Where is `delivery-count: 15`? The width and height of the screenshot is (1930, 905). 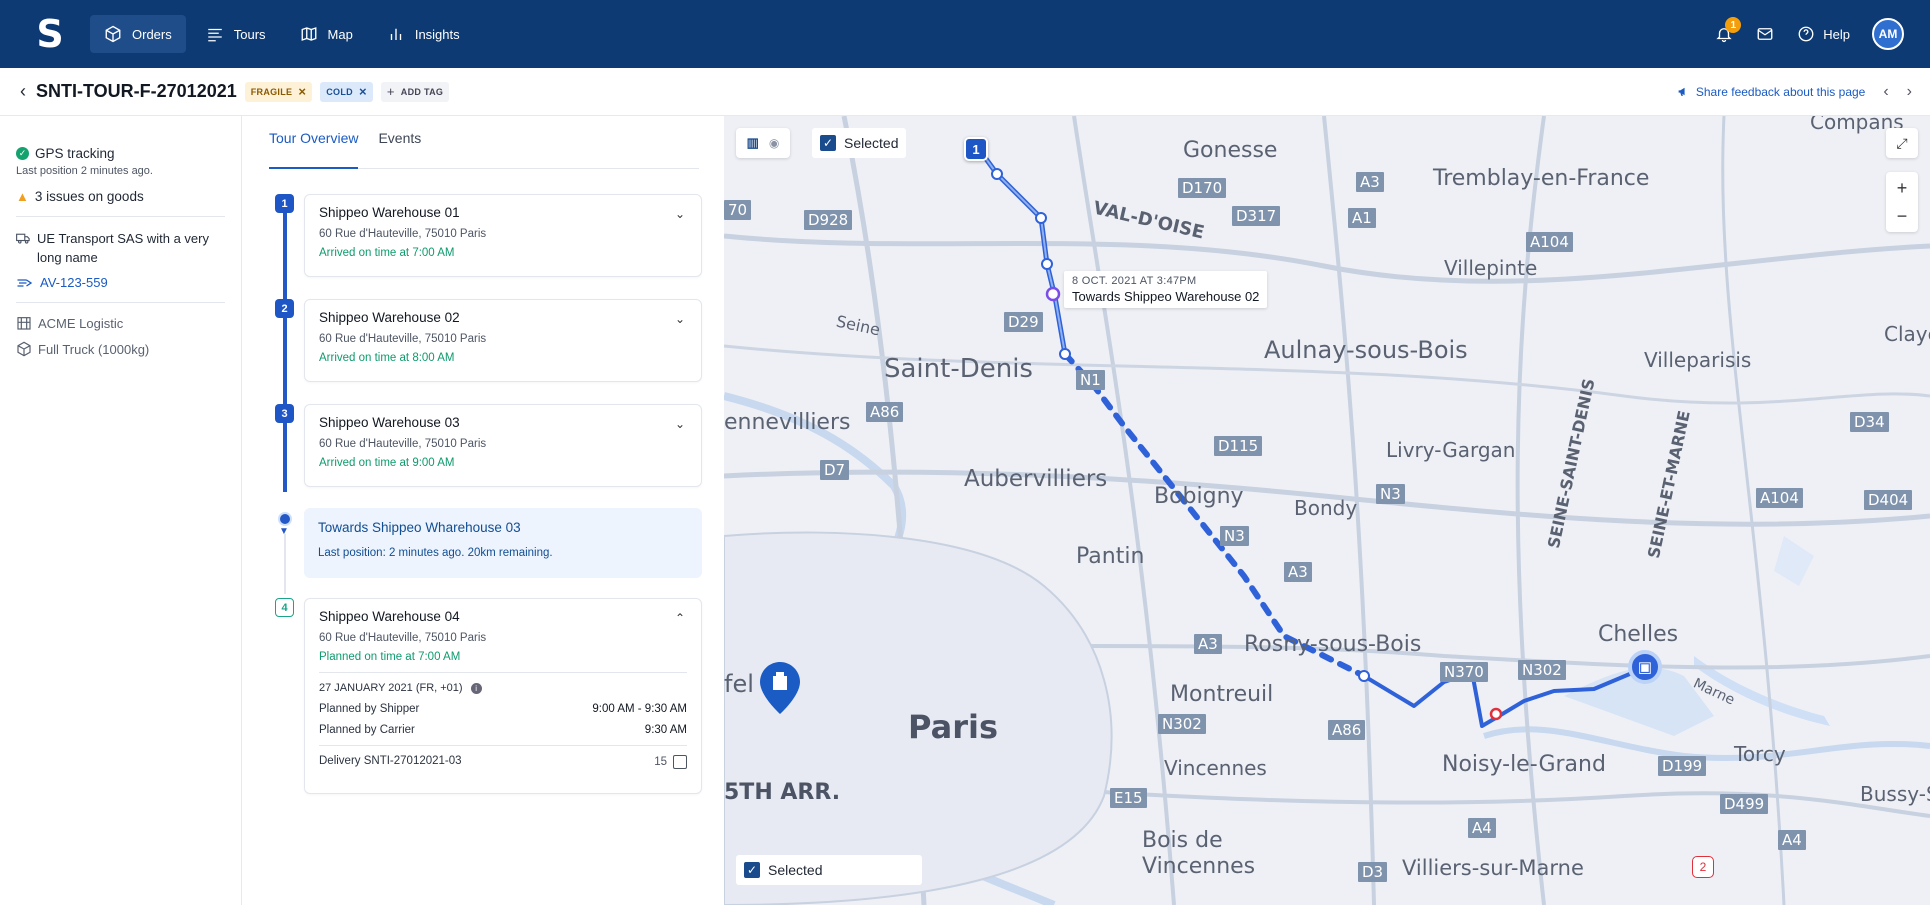 delivery-count: 15 is located at coordinates (660, 762).